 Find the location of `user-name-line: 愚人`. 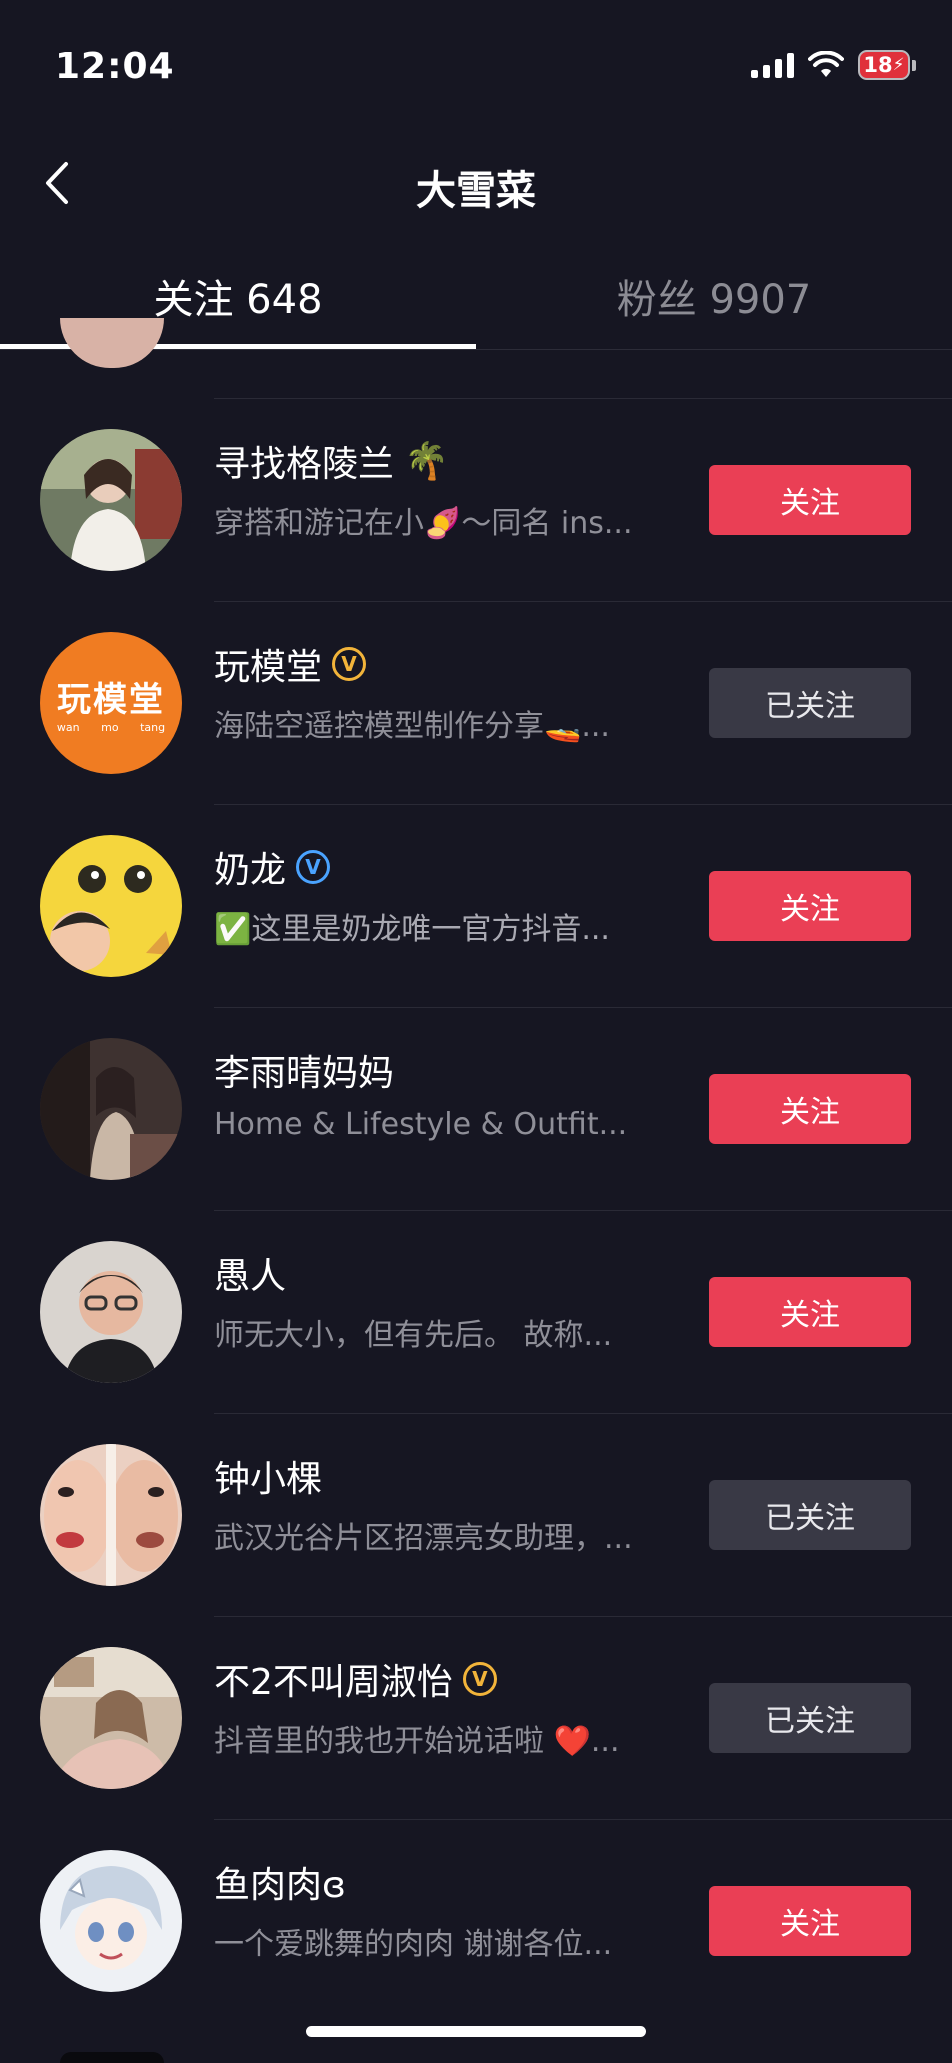

user-name-line: 愚人 is located at coordinates (250, 1273).